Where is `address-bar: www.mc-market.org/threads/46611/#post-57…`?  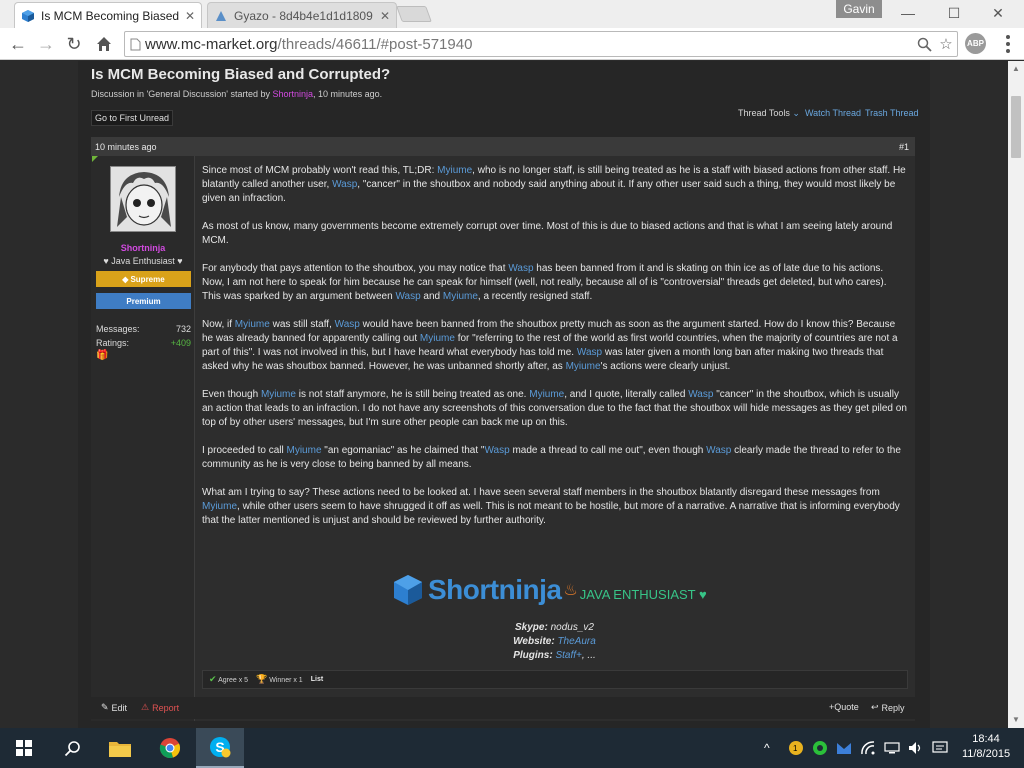
address-bar: www.mc-market.org/threads/46611/#post-57… is located at coordinates (541, 44).